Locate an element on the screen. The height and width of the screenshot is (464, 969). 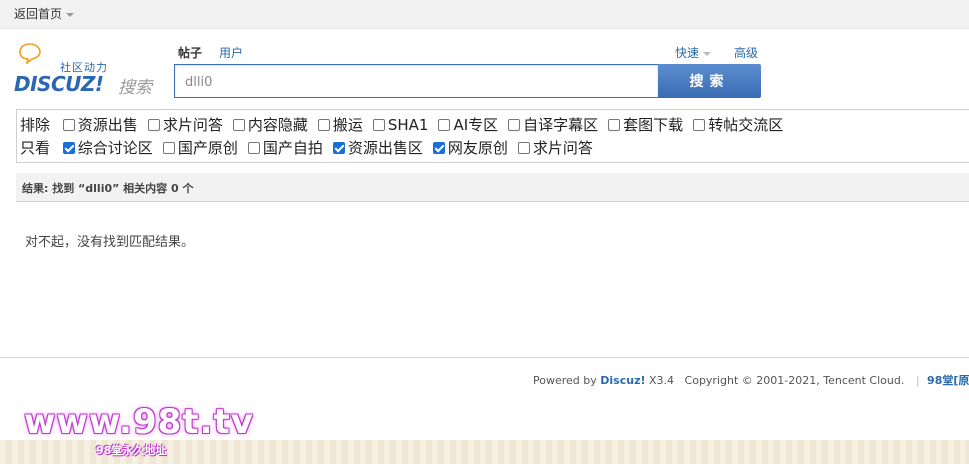
exclude-option-label: 转帖交流区 is located at coordinates (746, 125).